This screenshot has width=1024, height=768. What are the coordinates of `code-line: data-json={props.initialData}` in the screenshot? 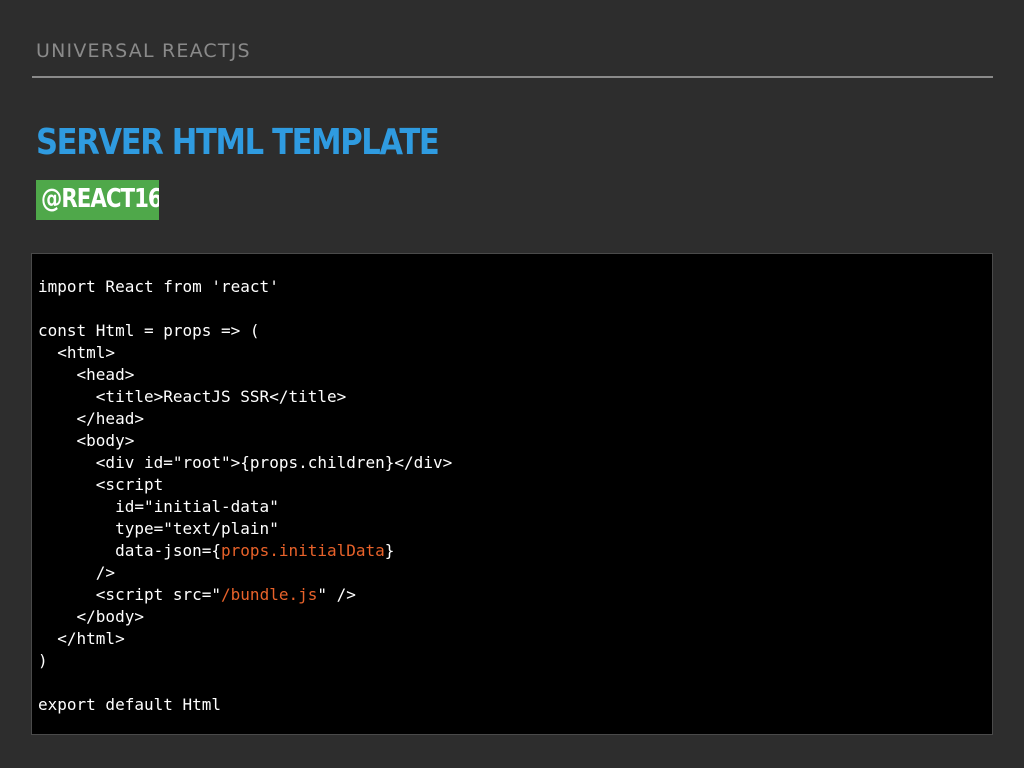 It's located at (245, 551).